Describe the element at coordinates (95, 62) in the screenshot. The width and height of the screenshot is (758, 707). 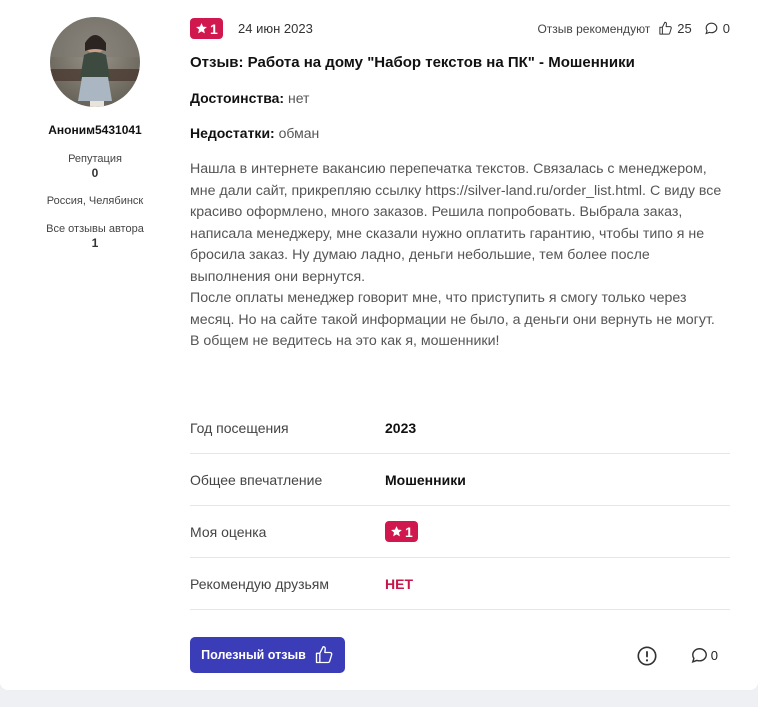
I see `avatar` at that location.